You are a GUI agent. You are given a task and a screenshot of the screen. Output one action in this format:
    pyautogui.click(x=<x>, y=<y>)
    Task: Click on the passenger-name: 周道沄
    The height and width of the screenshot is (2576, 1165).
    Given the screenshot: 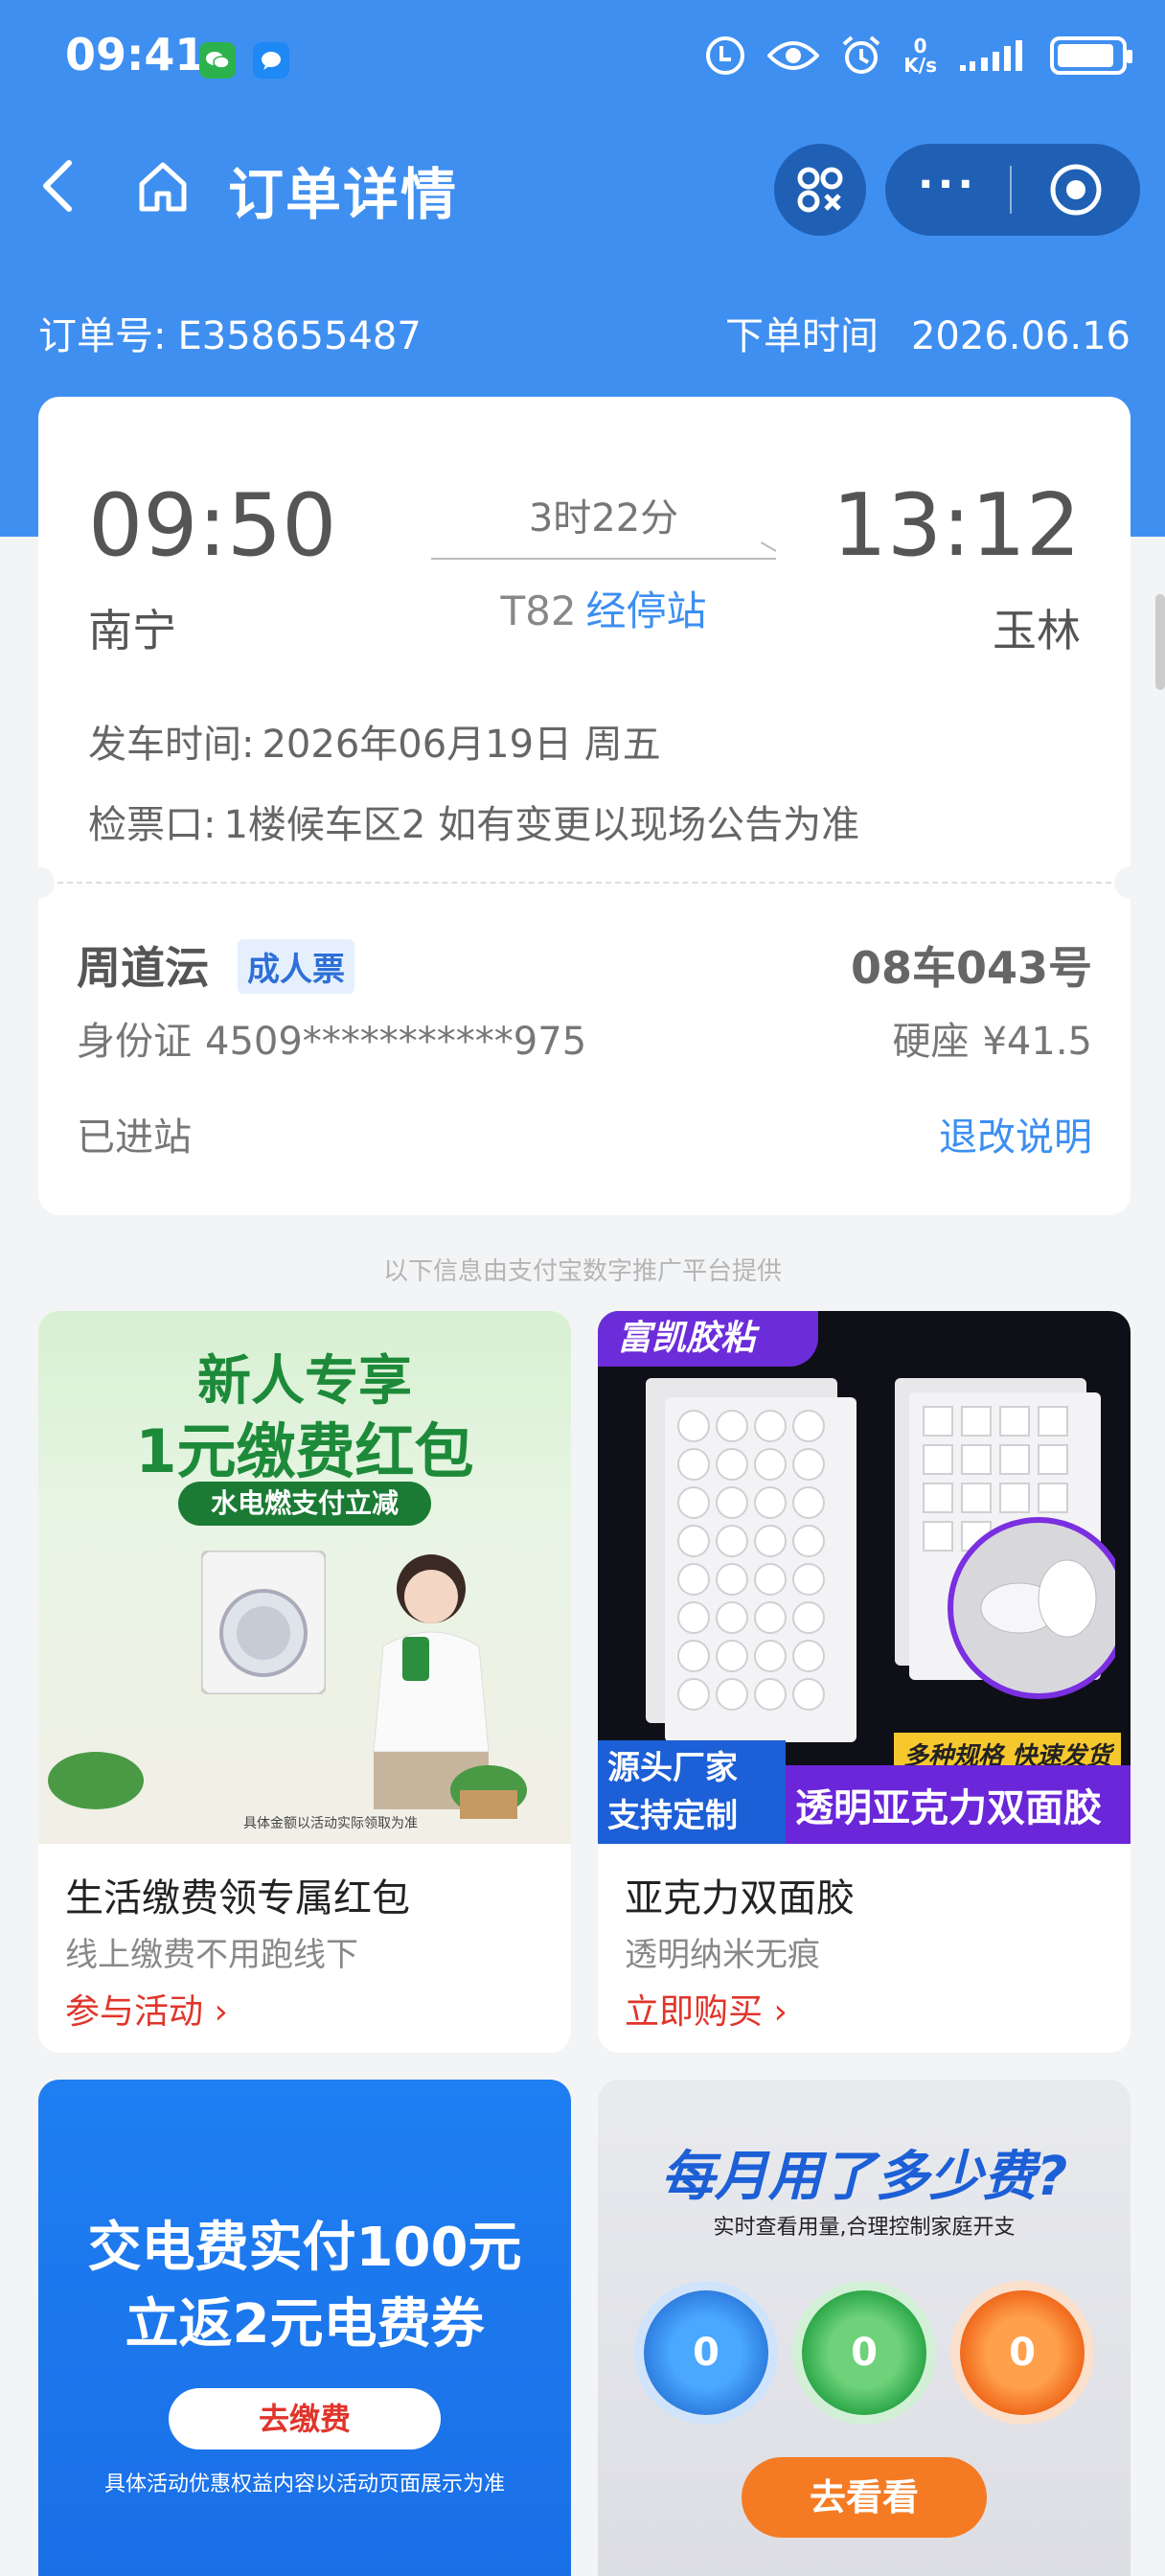 What is the action you would take?
    pyautogui.click(x=143, y=968)
    